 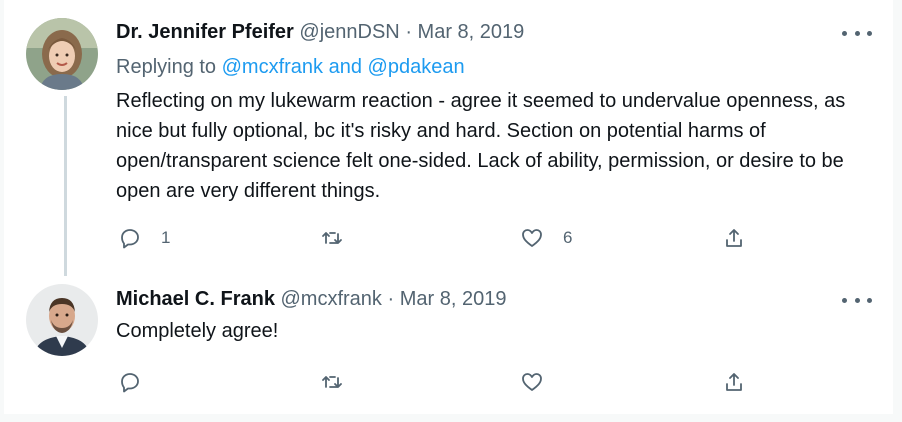 I want to click on replying-to-label: Replying to, so click(x=166, y=67).